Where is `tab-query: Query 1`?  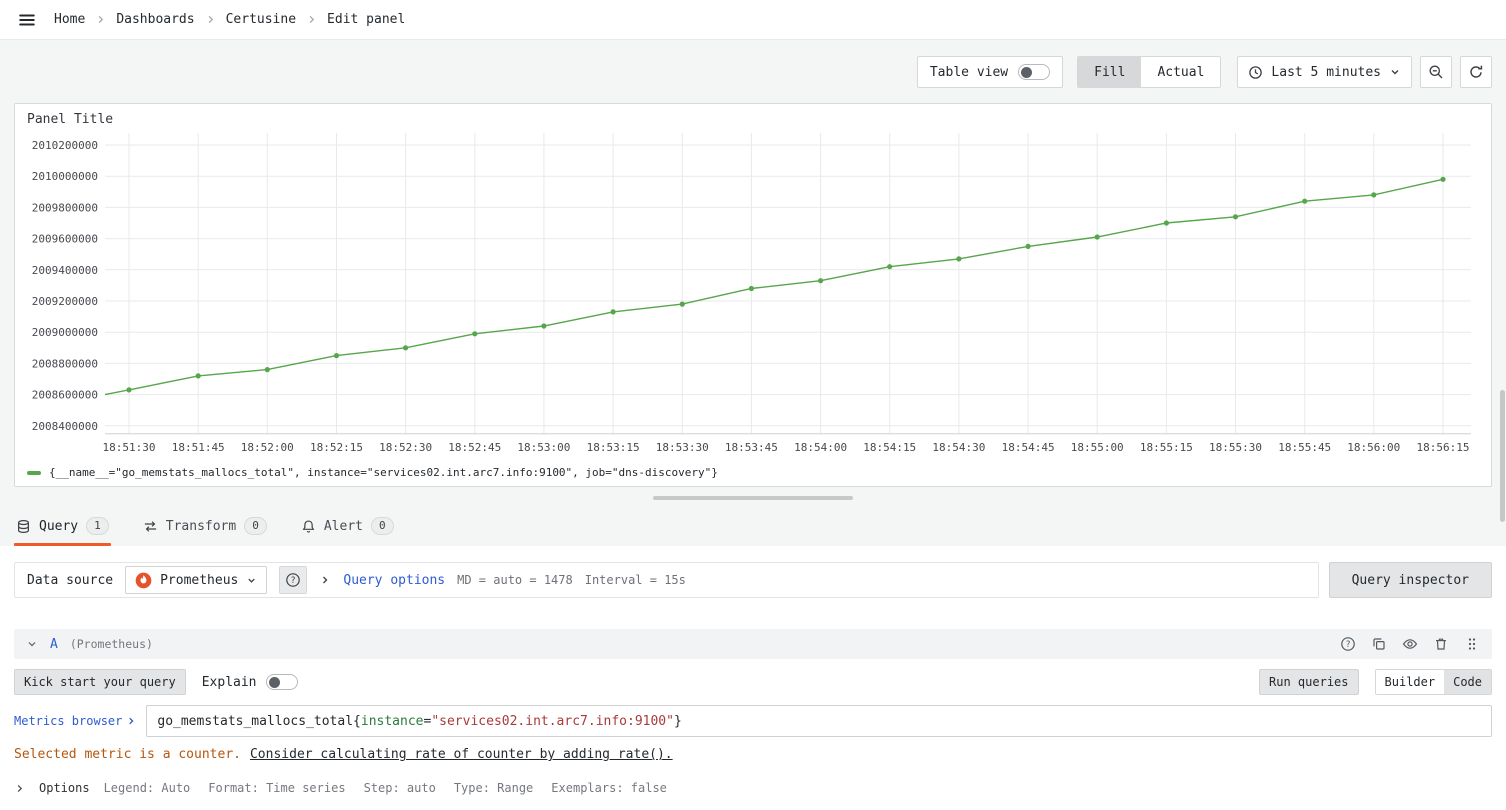 tab-query: Query 1 is located at coordinates (62, 531).